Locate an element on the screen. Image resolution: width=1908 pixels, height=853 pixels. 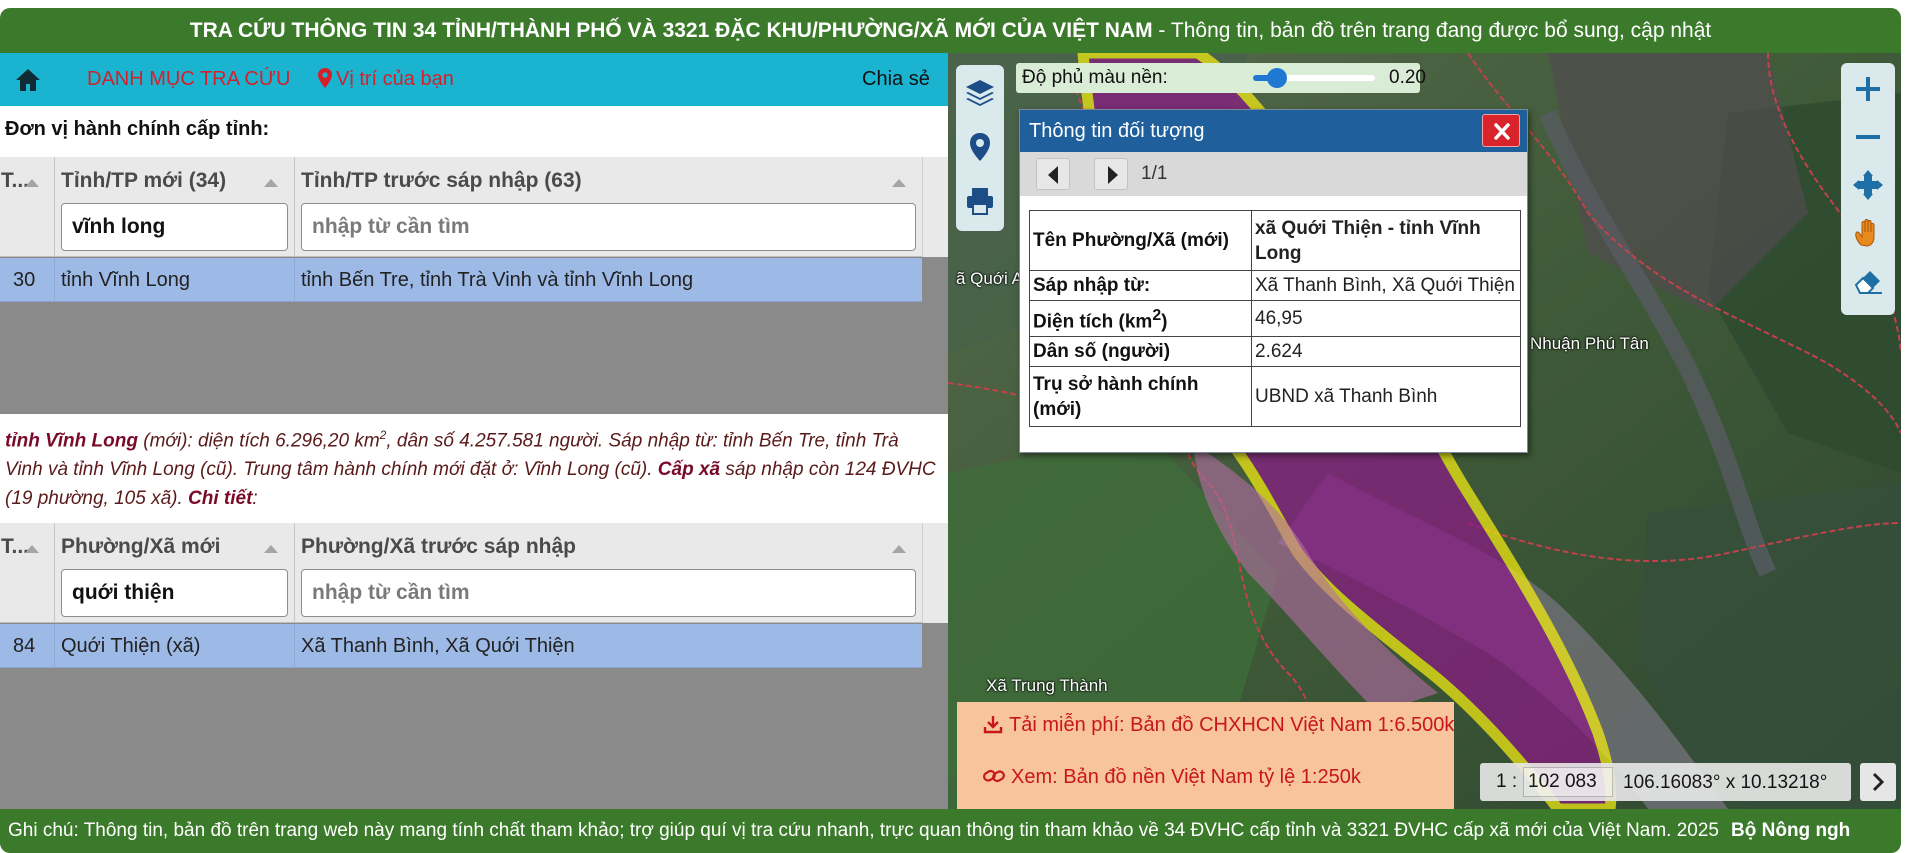
info-value: 2.624 is located at coordinates (1386, 352).